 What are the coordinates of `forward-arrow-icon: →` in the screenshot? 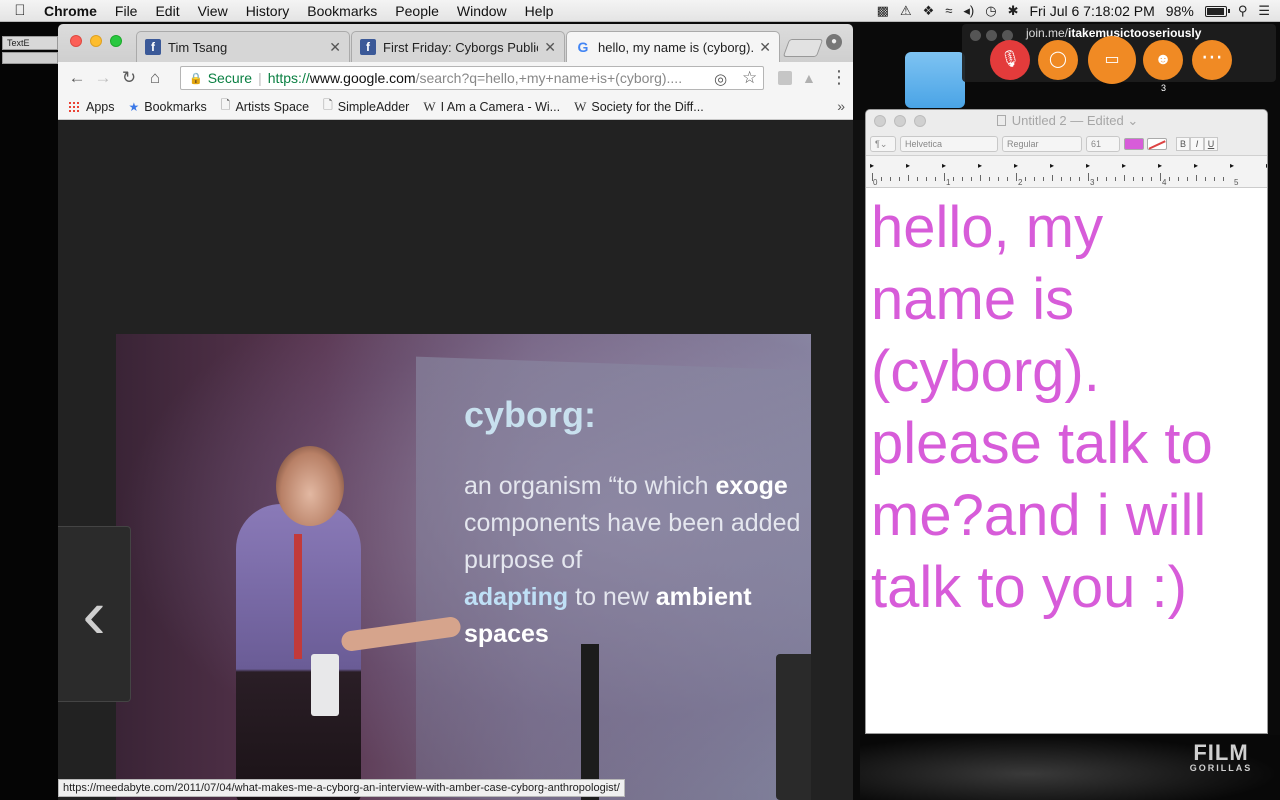 It's located at (103, 78).